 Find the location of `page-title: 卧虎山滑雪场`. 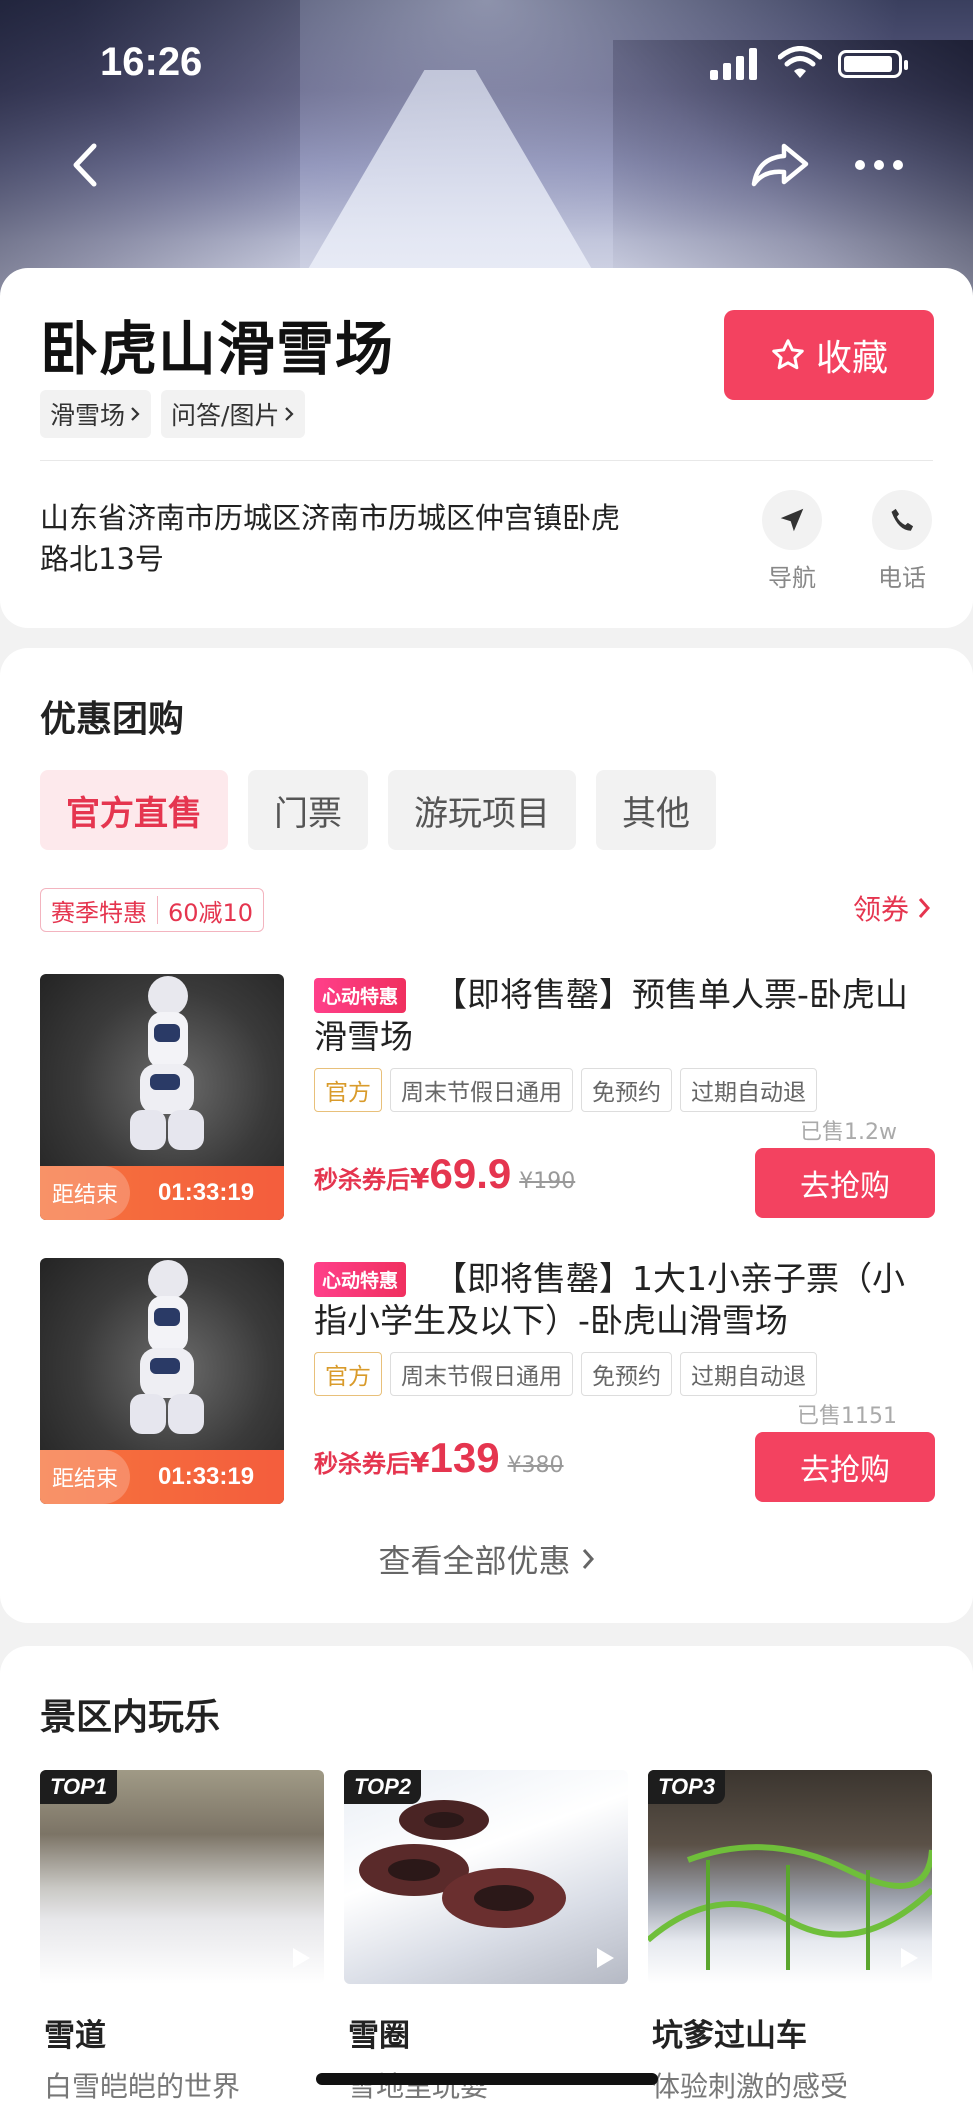

page-title: 卧虎山滑雪场 is located at coordinates (217, 349).